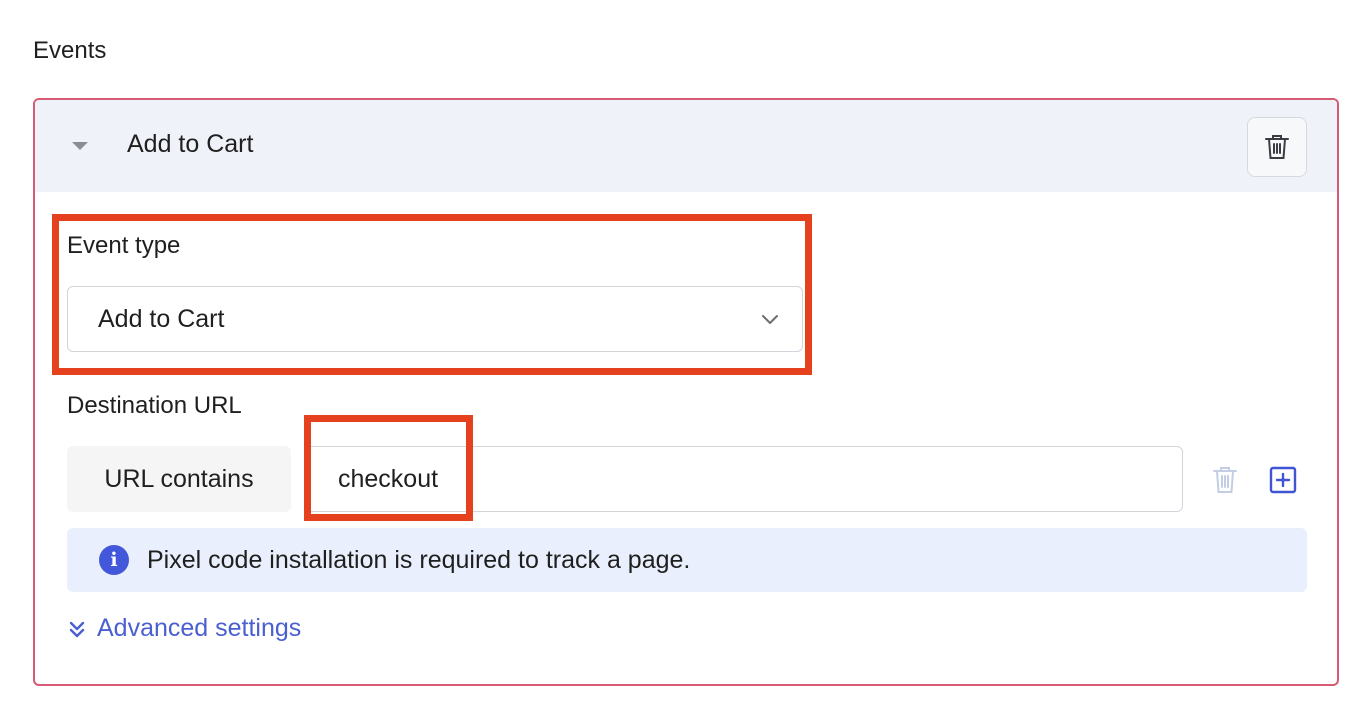  I want to click on caret-down-icon, so click(80, 146).